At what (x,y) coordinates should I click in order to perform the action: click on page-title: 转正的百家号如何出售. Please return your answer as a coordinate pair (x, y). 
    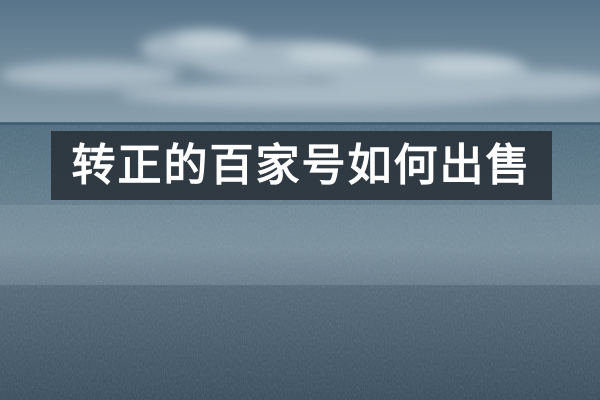
    Looking at the image, I should click on (301, 165).